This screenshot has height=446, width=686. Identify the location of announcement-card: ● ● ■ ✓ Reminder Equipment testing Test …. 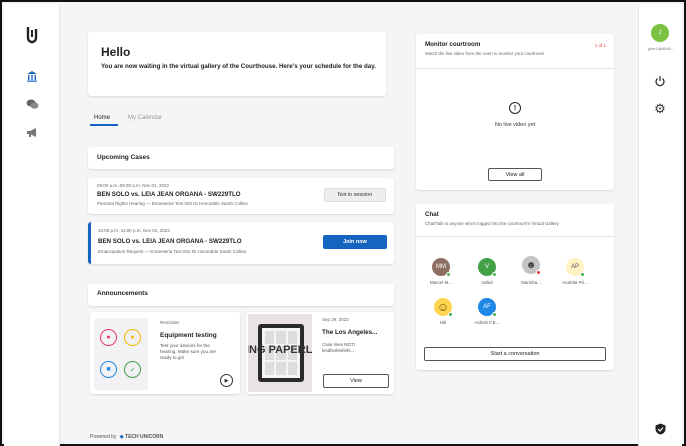
(165, 353).